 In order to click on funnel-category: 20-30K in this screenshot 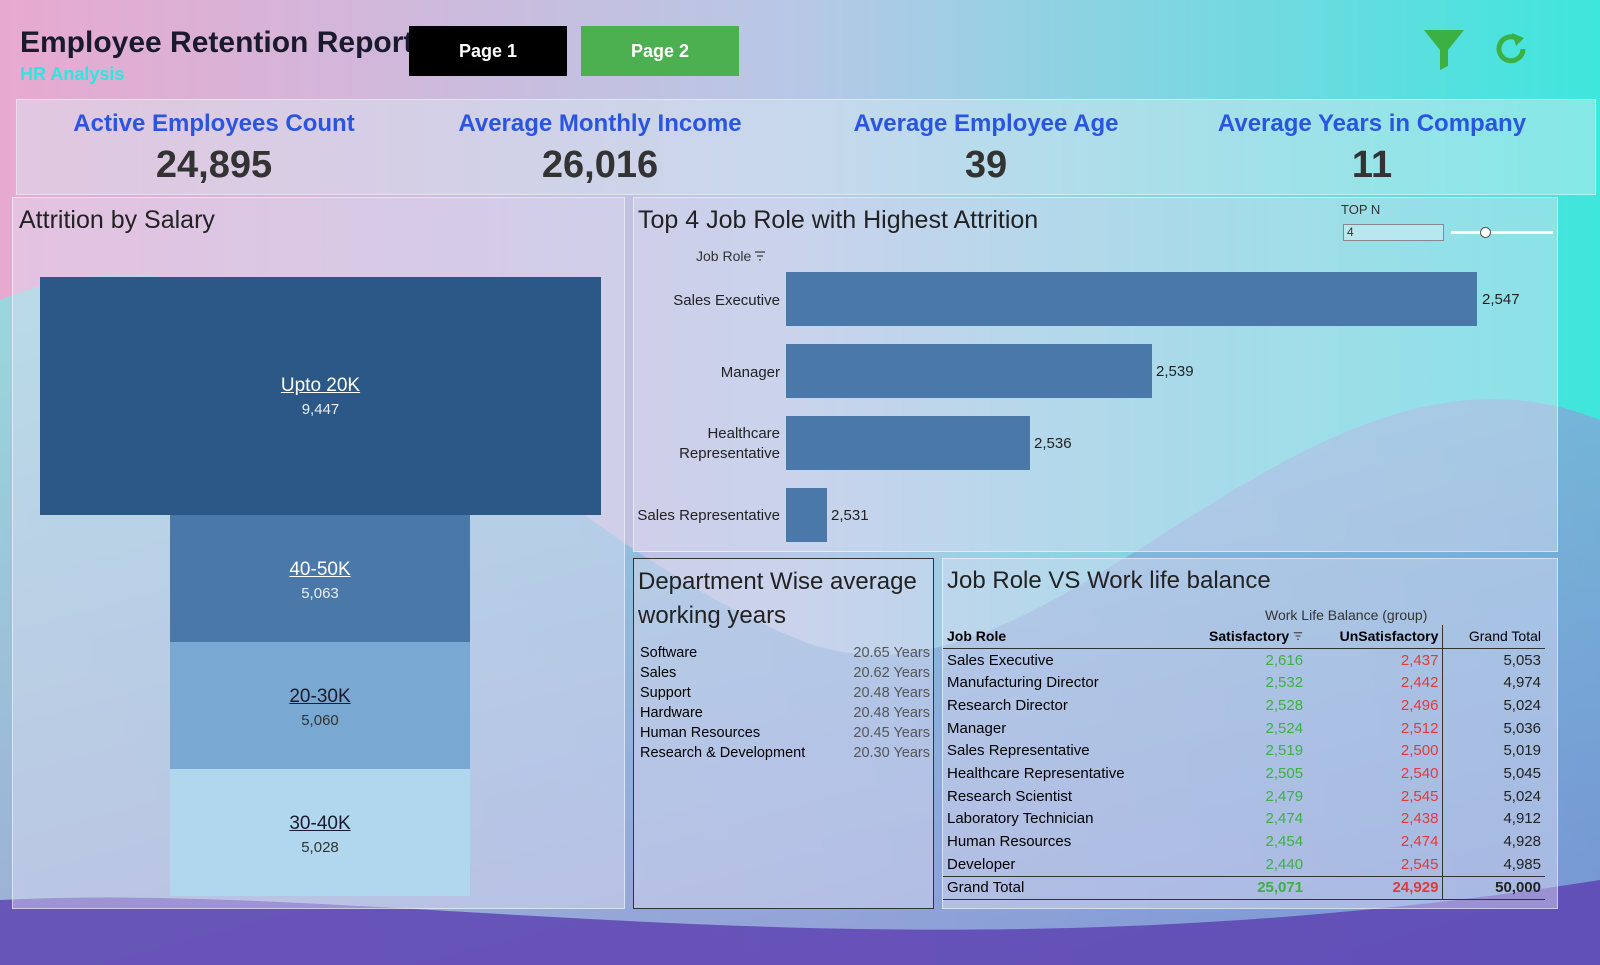, I will do `click(320, 696)`.